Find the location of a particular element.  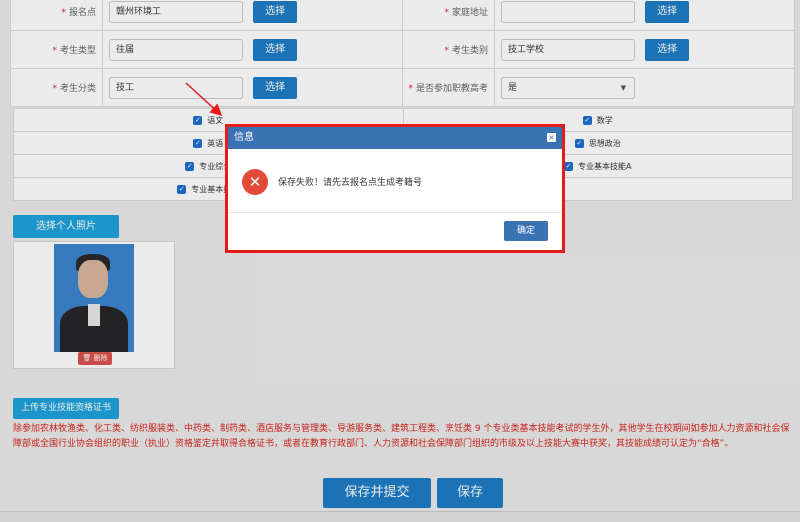

dialog-header: 信息 × is located at coordinates (395, 138).